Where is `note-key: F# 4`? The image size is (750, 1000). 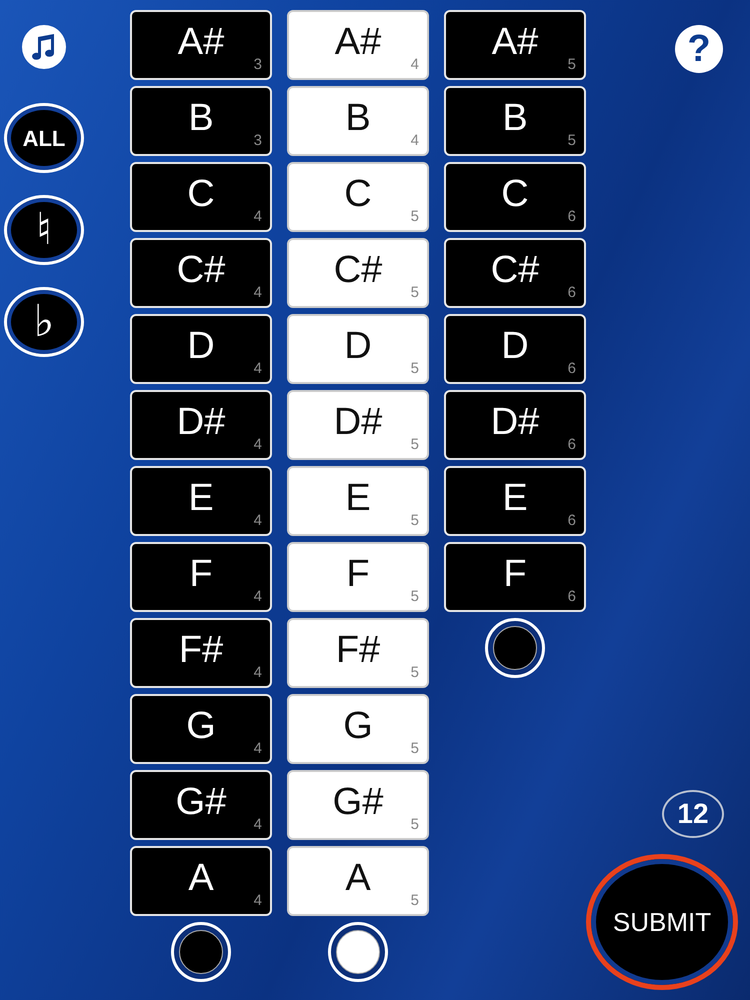
note-key: F# 4 is located at coordinates (201, 653).